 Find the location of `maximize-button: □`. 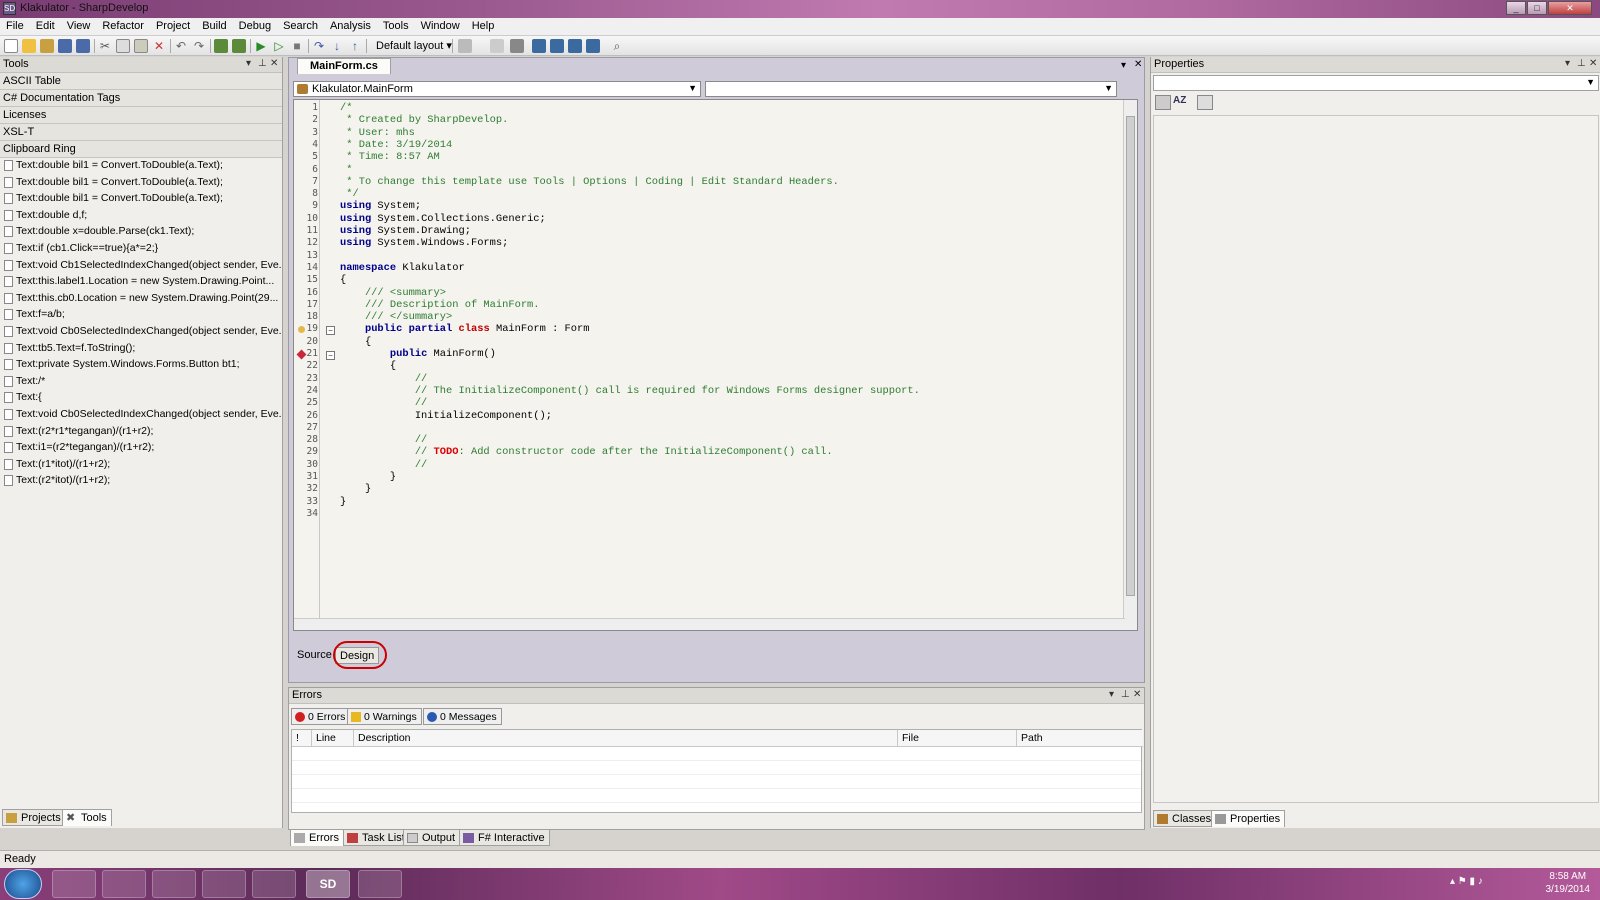

maximize-button: □ is located at coordinates (1537, 8).